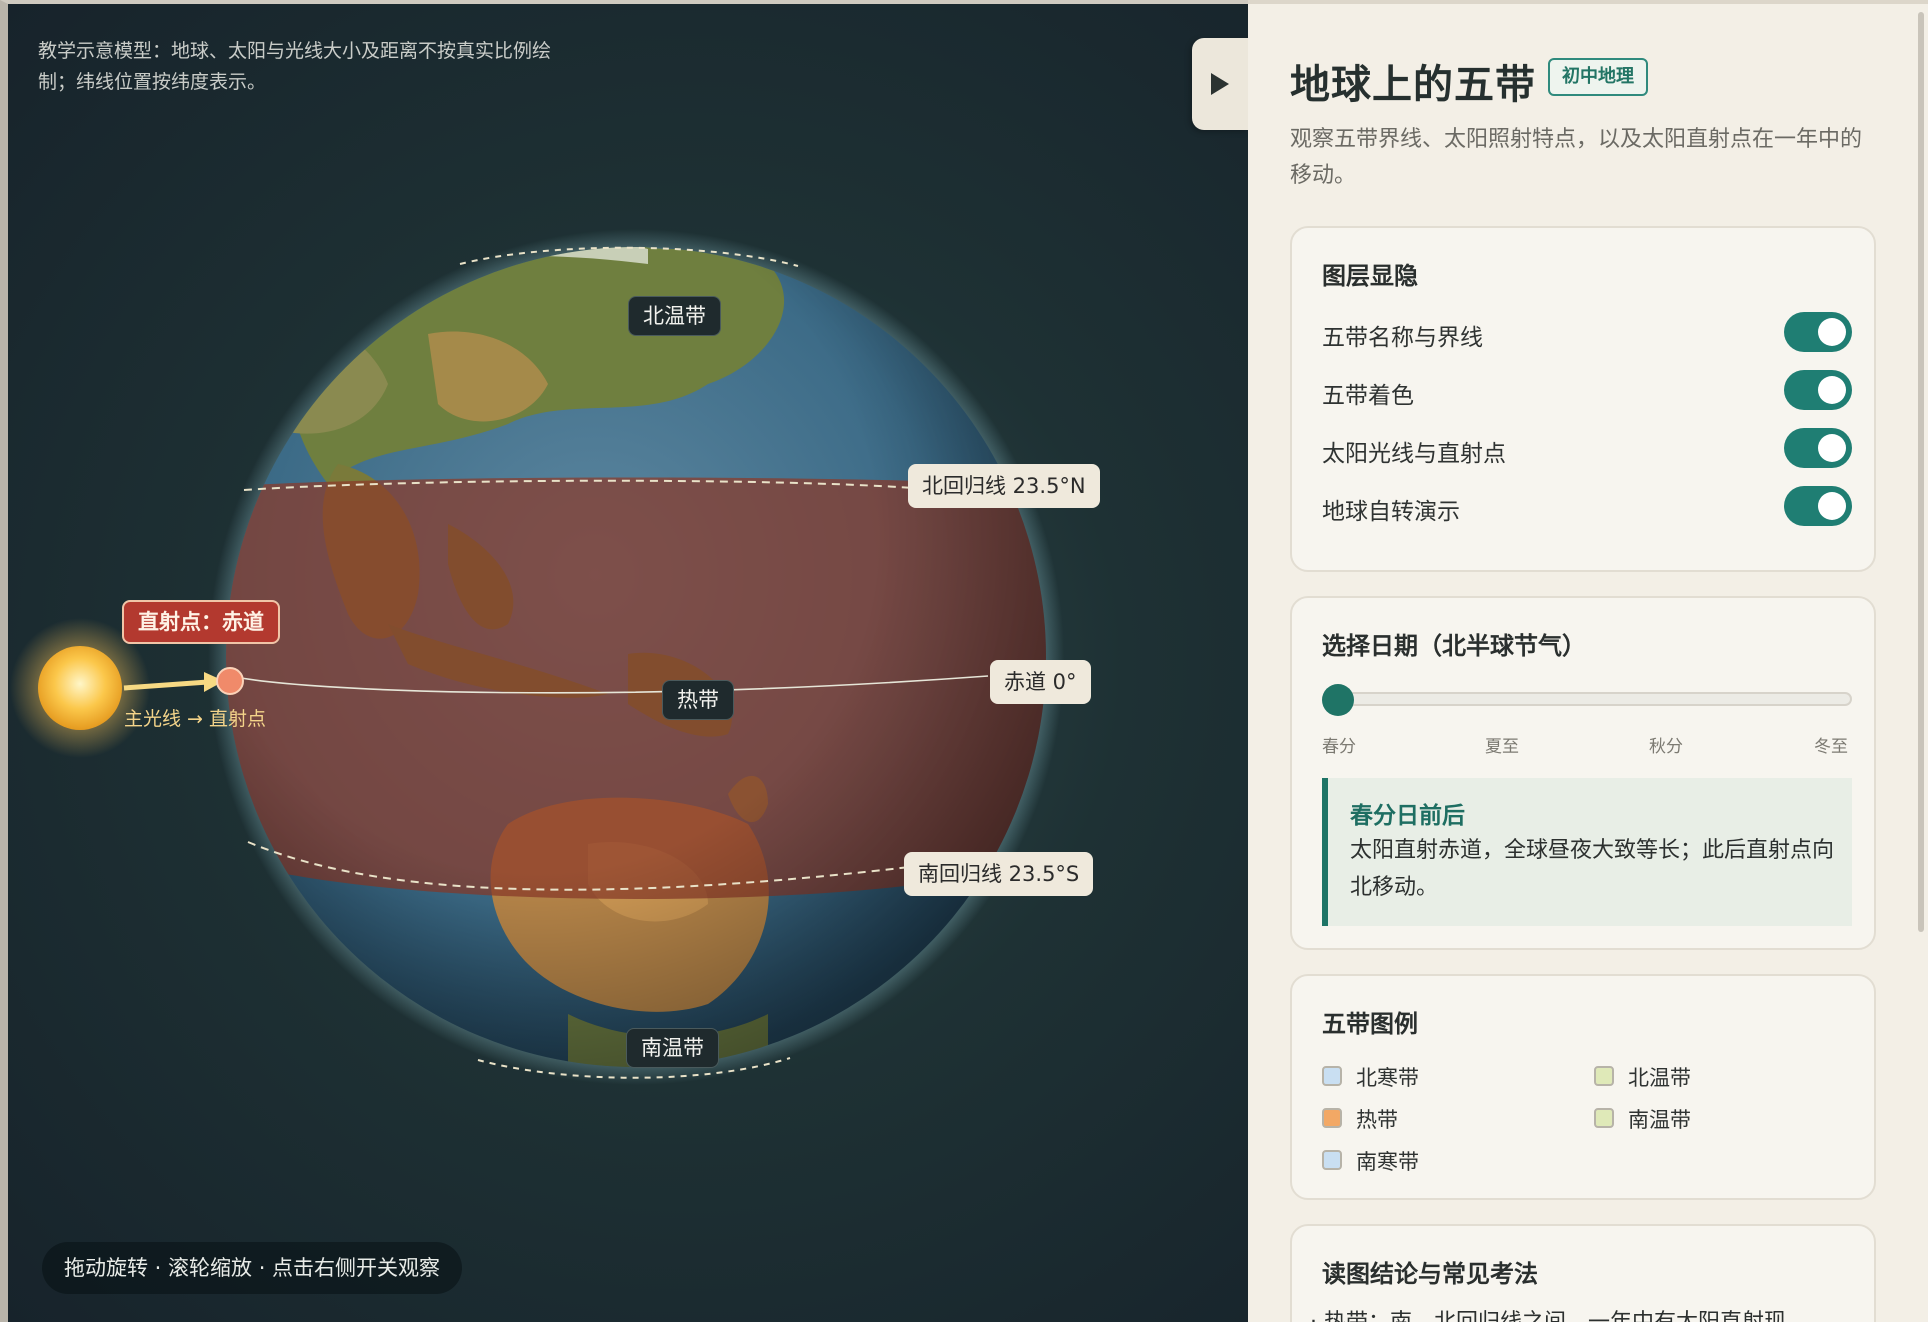 The height and width of the screenshot is (1322, 1928). What do you see at coordinates (1387, 1162) in the screenshot?
I see `legend-label: 南寒带` at bounding box center [1387, 1162].